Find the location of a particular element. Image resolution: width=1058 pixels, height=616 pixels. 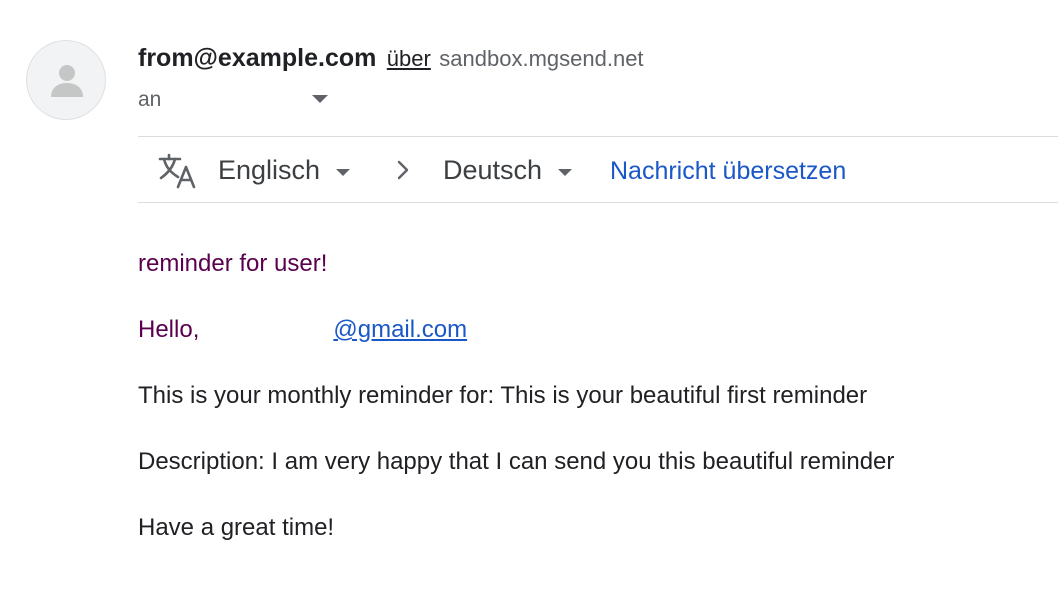

translate-bar: Englisch Deutsch Nachricht übersetzen is located at coordinates (598, 169).